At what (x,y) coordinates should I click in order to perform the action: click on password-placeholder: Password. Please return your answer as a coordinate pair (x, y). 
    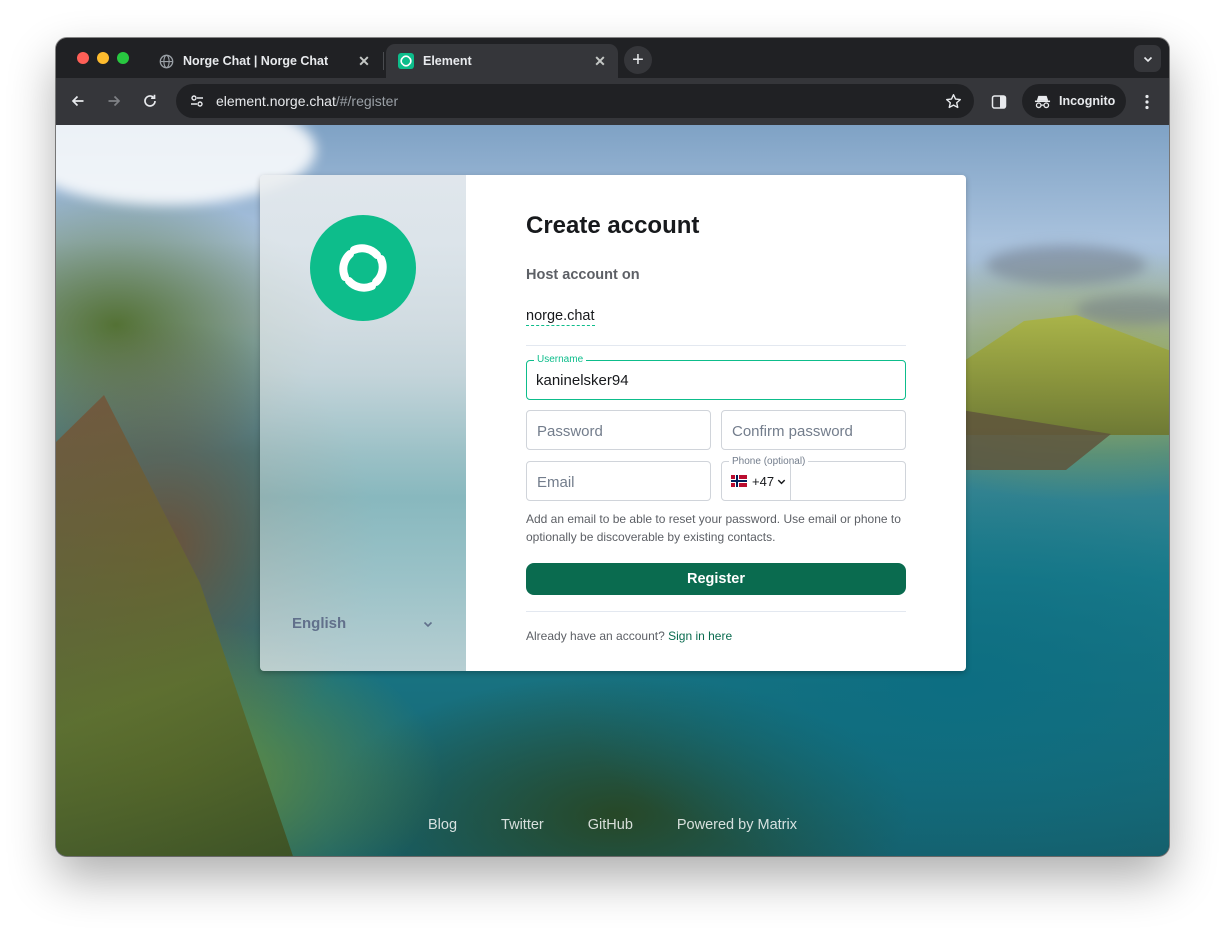
    Looking at the image, I should click on (570, 431).